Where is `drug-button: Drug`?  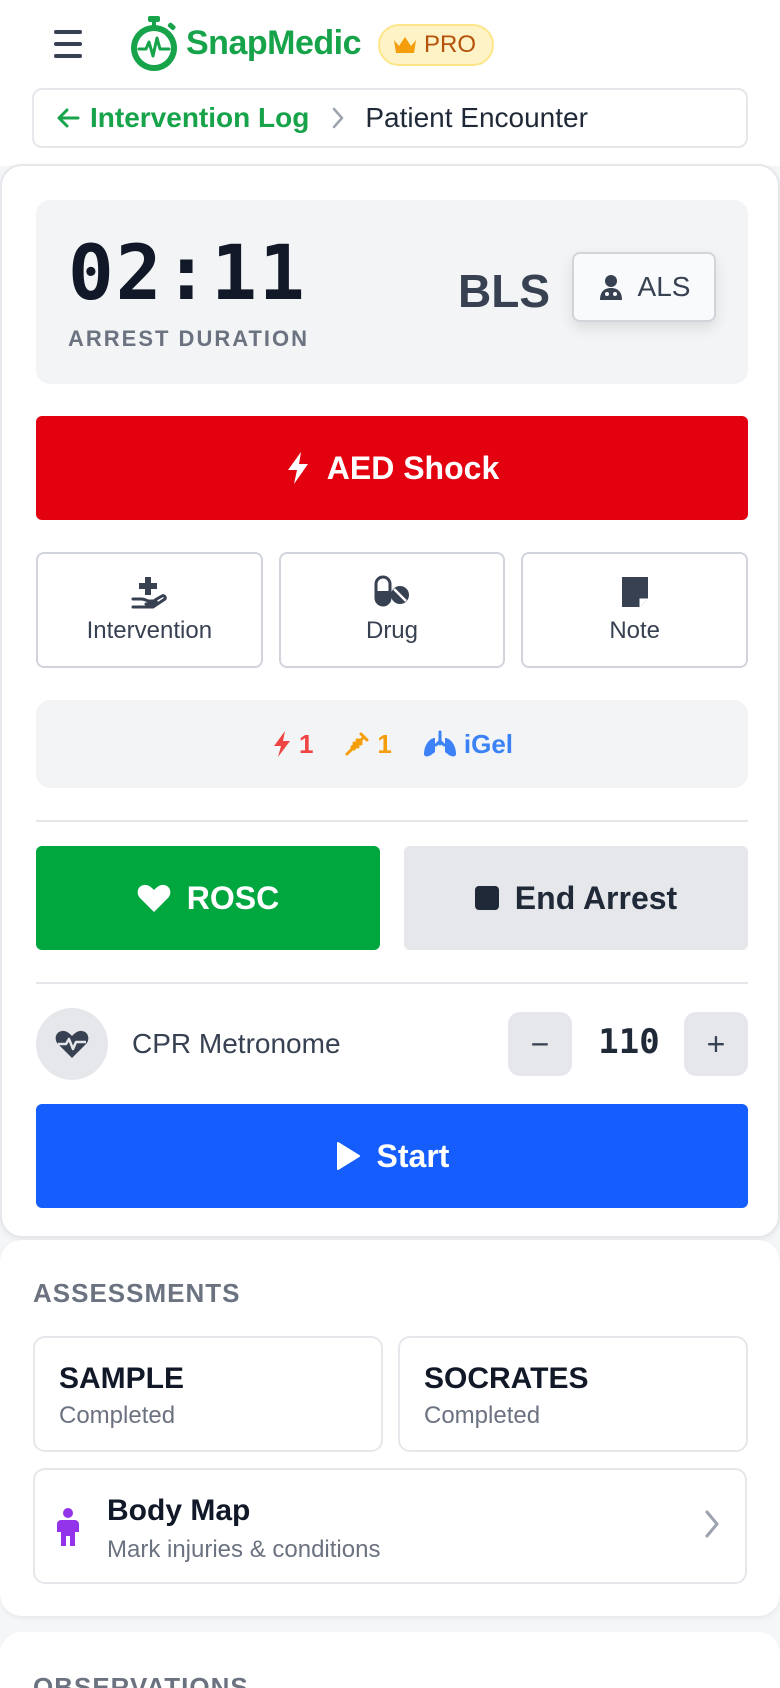
drug-button: Drug is located at coordinates (392, 610).